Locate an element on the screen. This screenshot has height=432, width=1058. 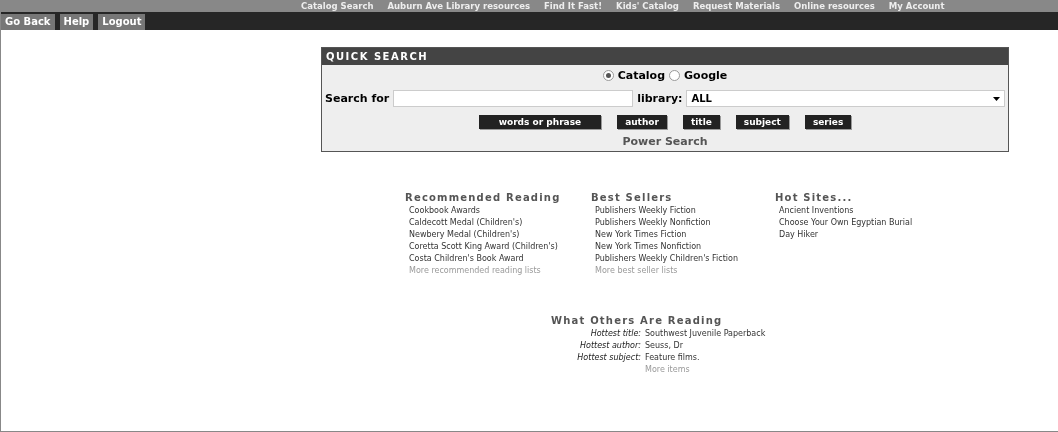
list-heading: Recommended Reading is located at coordinates (483, 197).